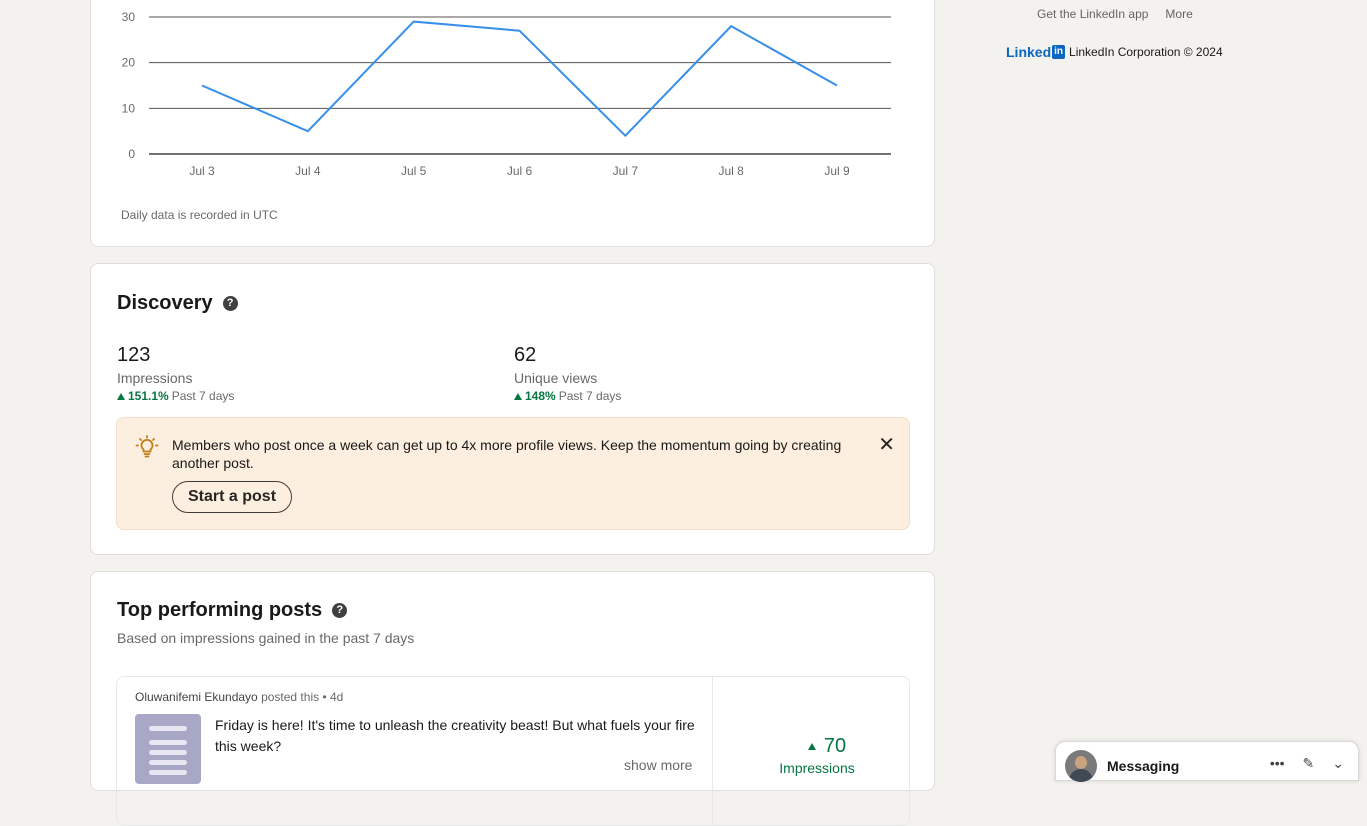 This screenshot has height=826, width=1367. Describe the element at coordinates (1178, 14) in the screenshot. I see `more-link: More` at that location.